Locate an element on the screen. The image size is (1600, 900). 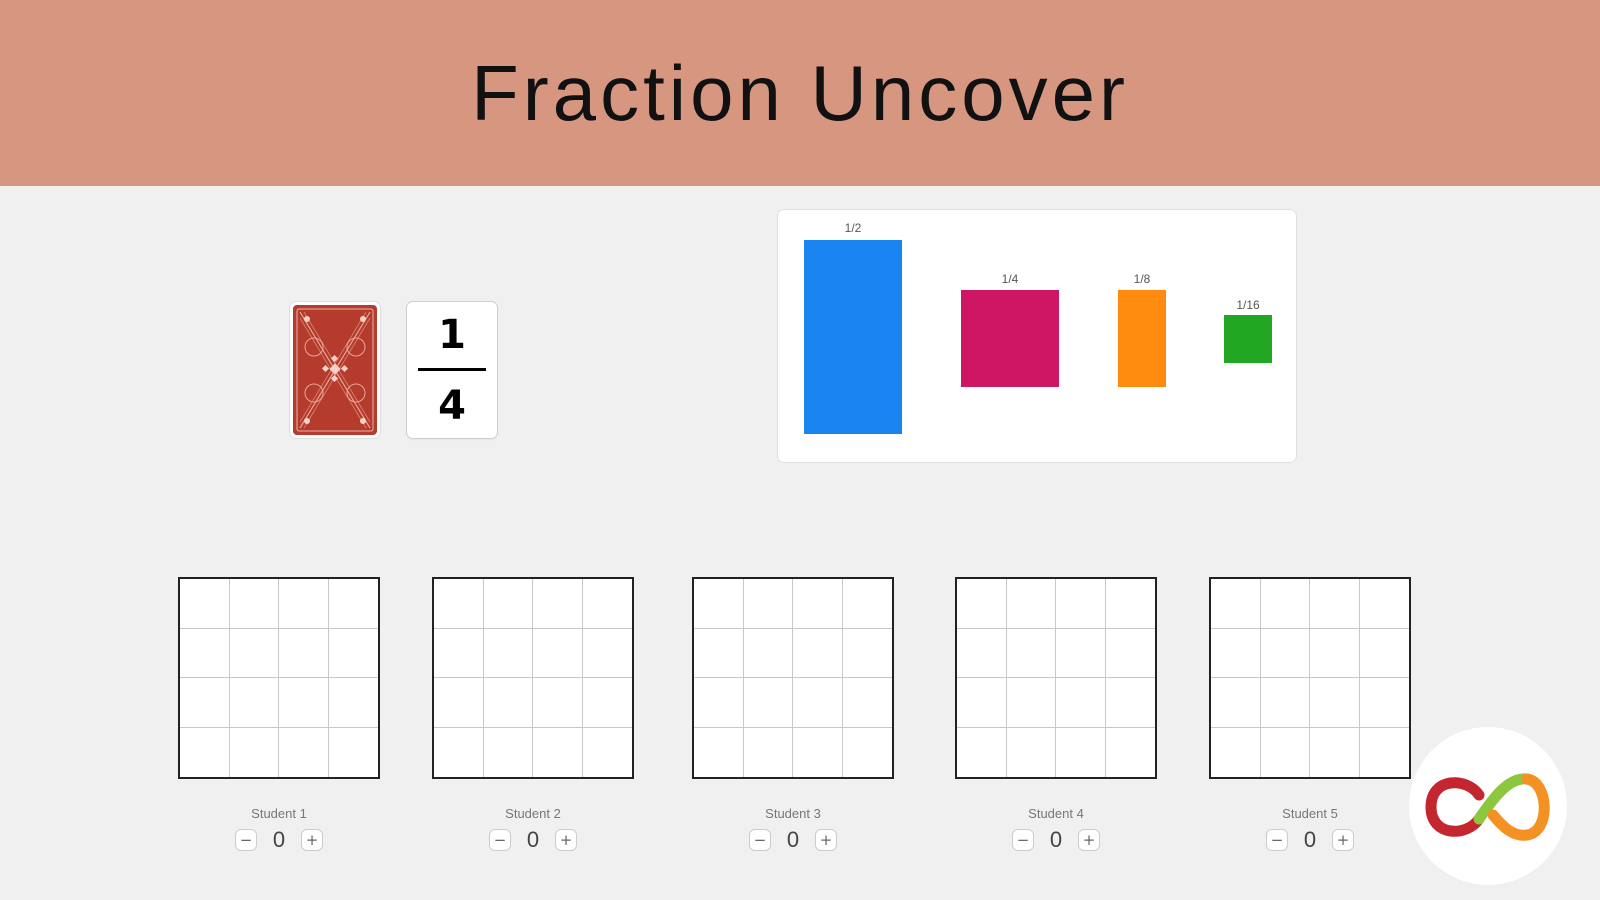
piece-eighth is located at coordinates (1142, 338).